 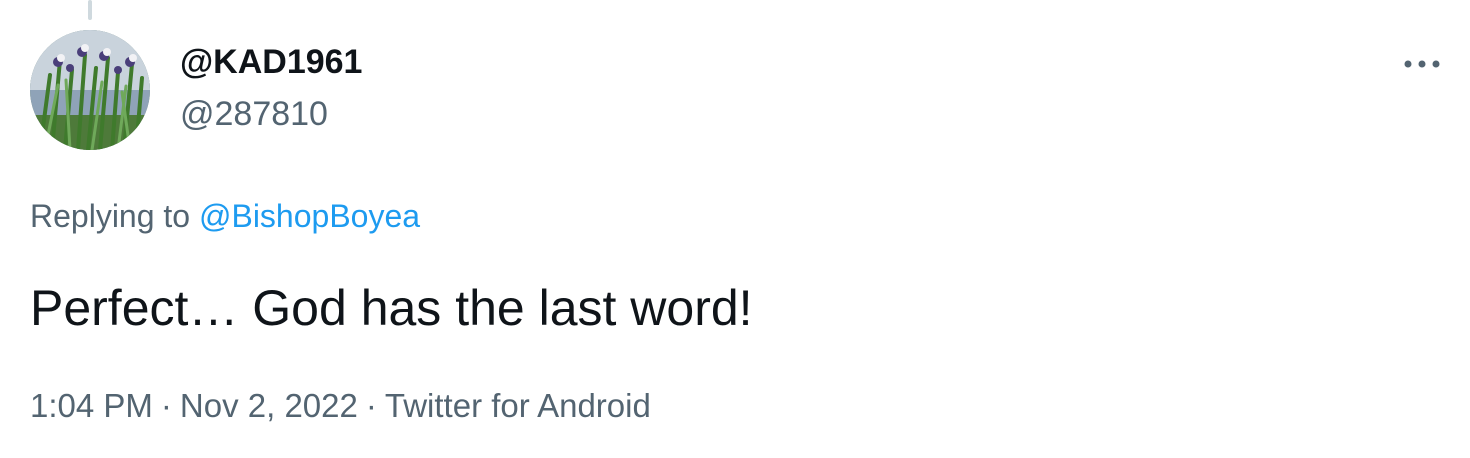 I want to click on avatar, so click(x=90, y=90).